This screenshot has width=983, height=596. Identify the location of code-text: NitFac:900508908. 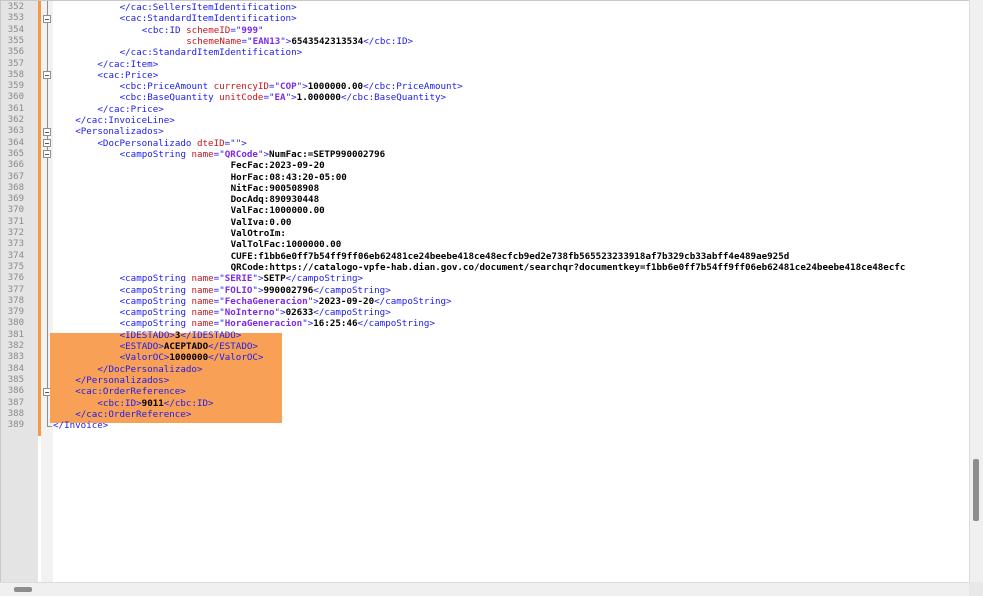
(275, 188).